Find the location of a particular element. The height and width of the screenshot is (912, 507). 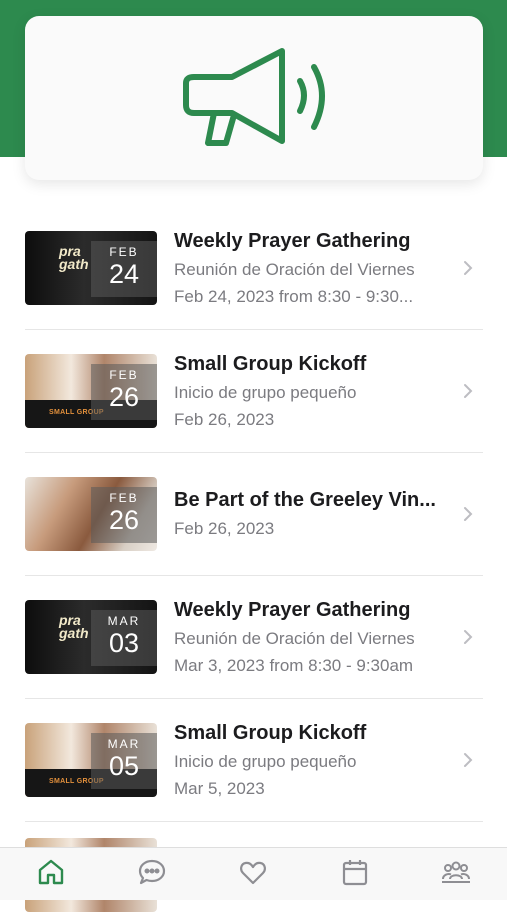

event-thumbnail: SMALL GROUP FEB 26 is located at coordinates (91, 391).